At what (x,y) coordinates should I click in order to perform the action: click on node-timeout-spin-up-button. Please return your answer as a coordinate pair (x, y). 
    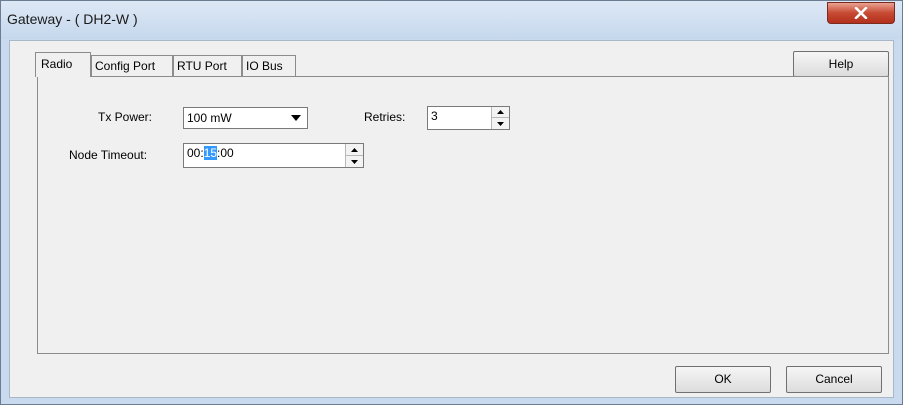
    Looking at the image, I should click on (354, 150).